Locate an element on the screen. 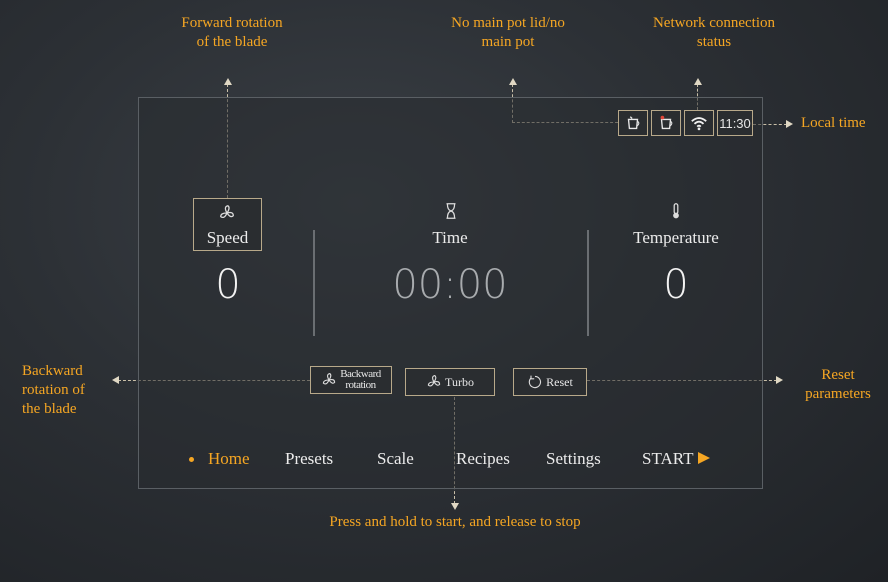 Image resolution: width=888 pixels, height=582 pixels. pot-icon is located at coordinates (666, 122).